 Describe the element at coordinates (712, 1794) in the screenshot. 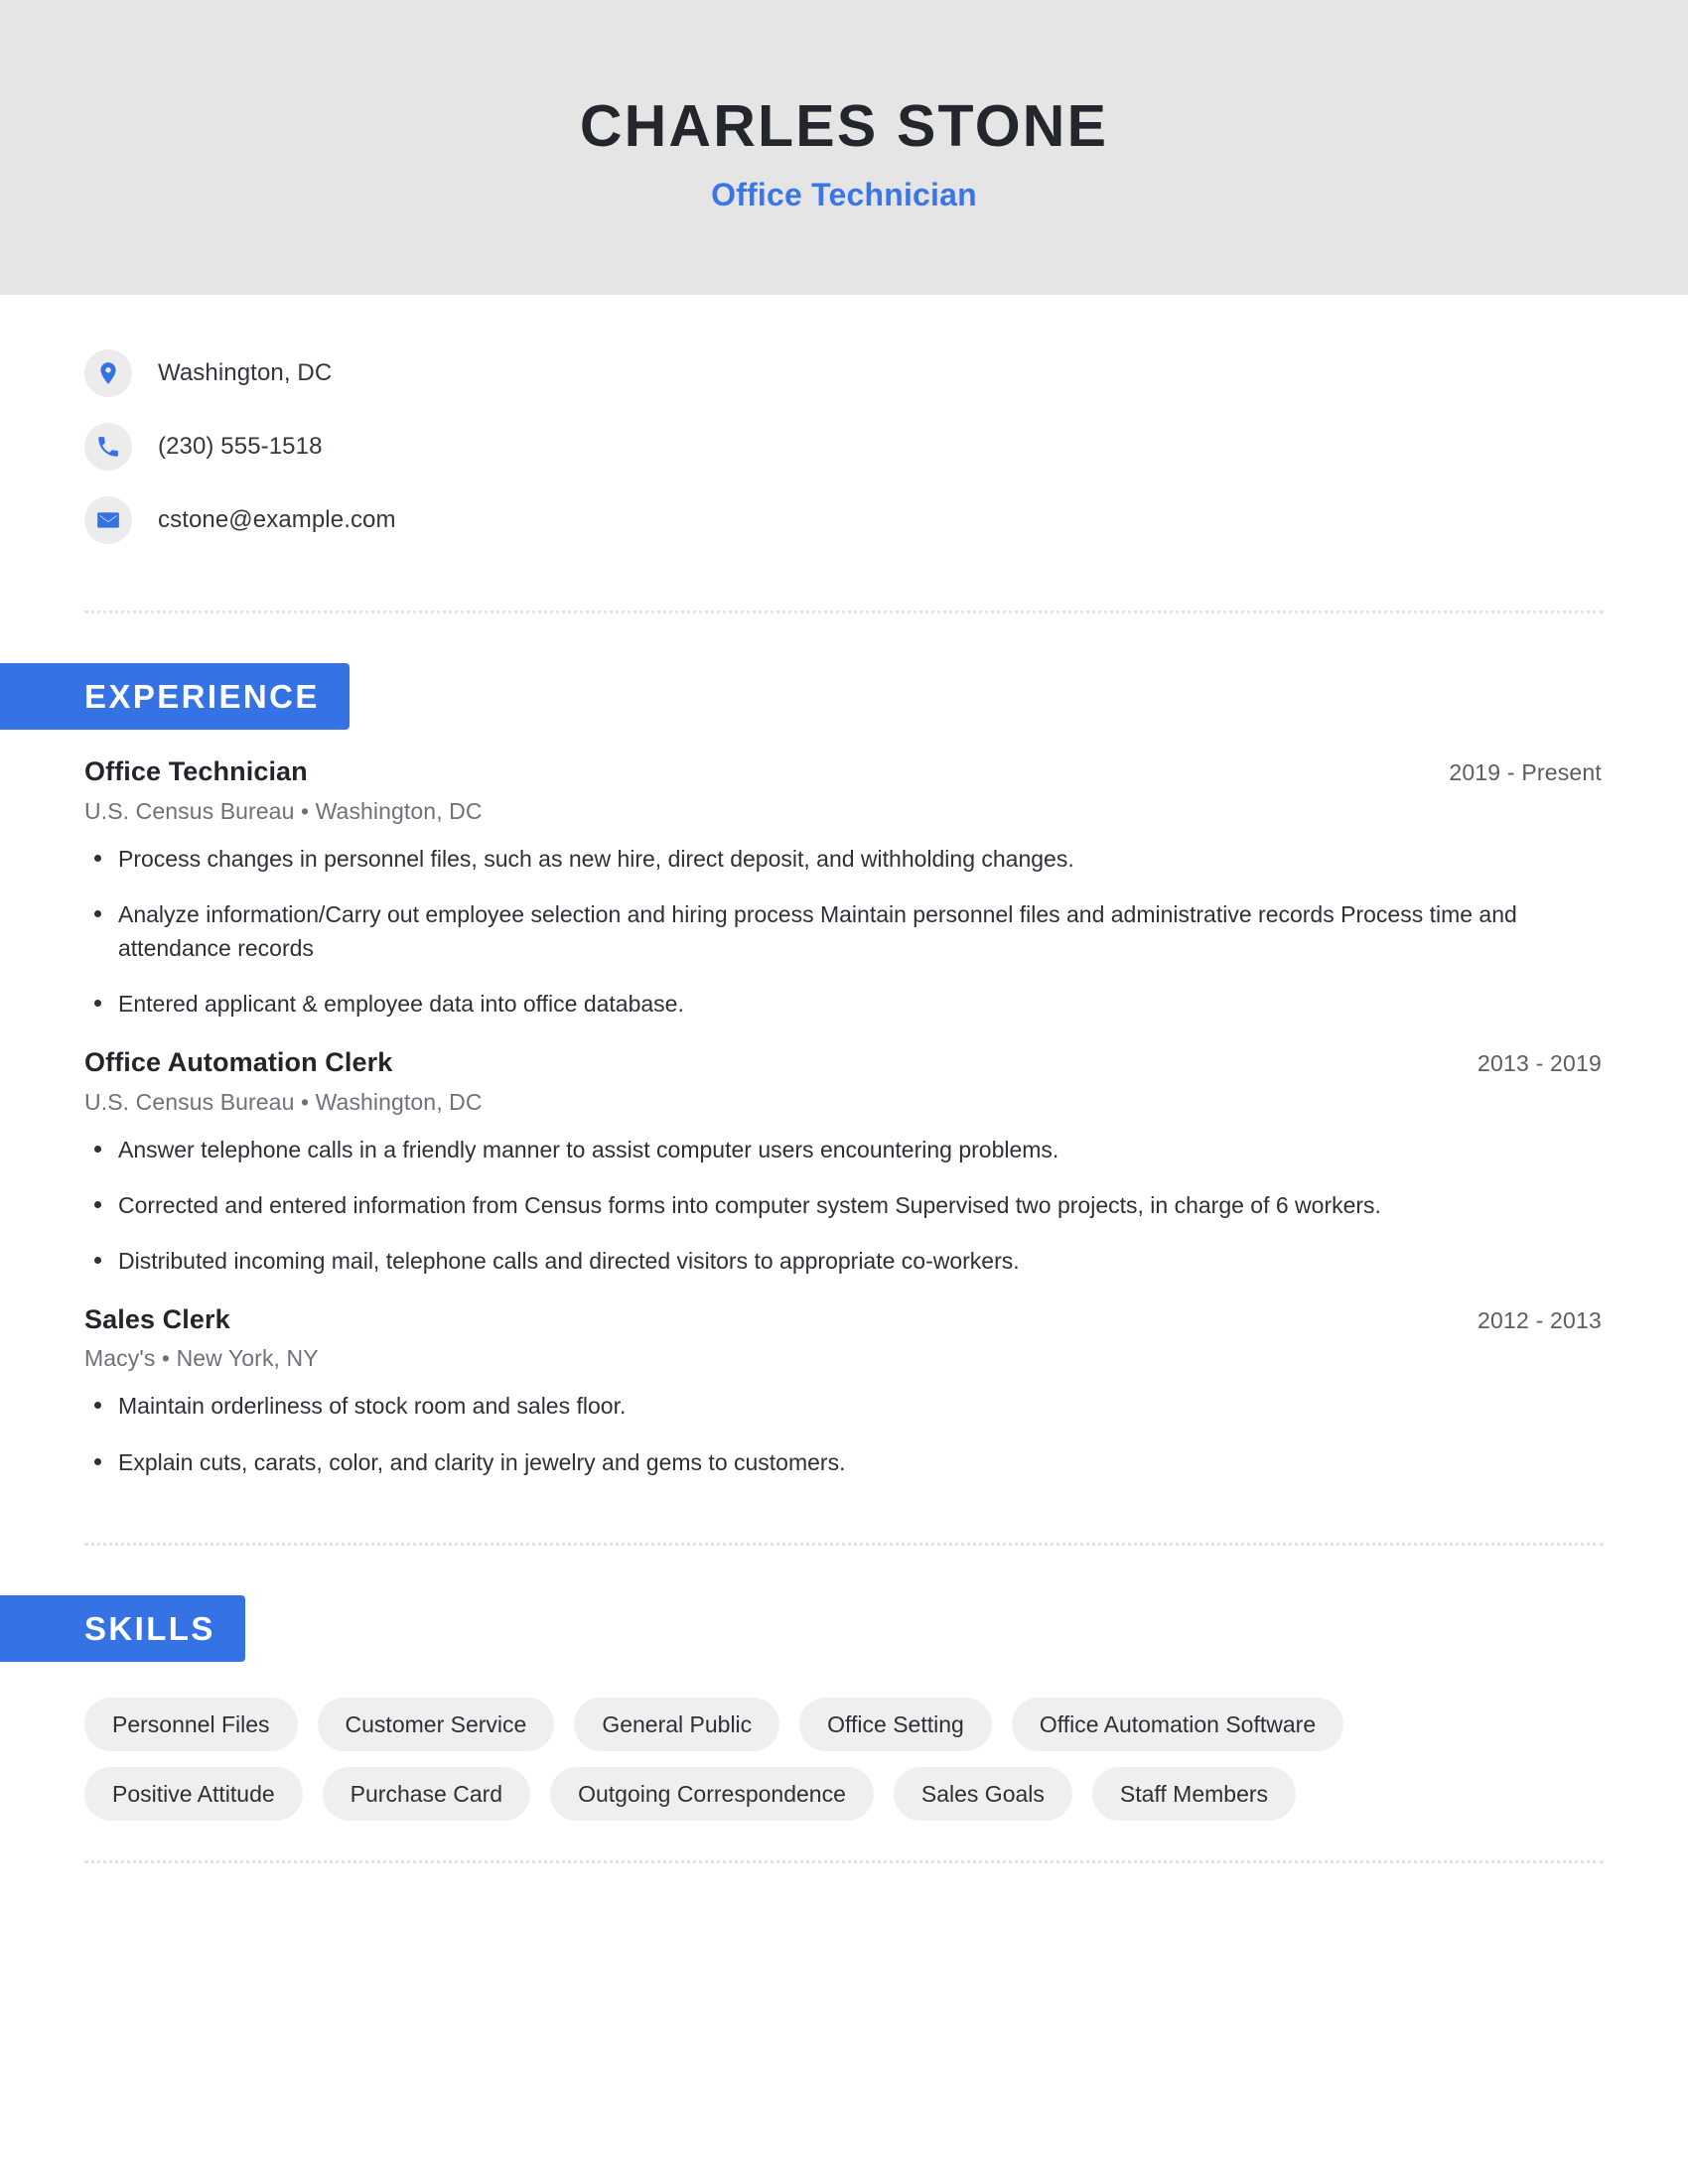

I see `skill-pill: Outgoing Correspondence` at that location.